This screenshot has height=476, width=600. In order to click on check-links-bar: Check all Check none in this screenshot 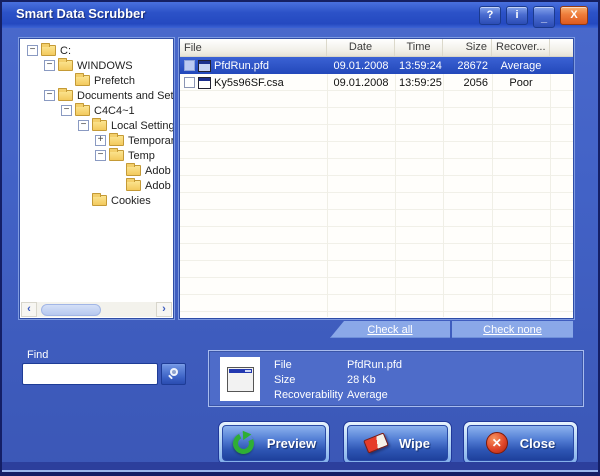, I will do `click(300, 329)`.